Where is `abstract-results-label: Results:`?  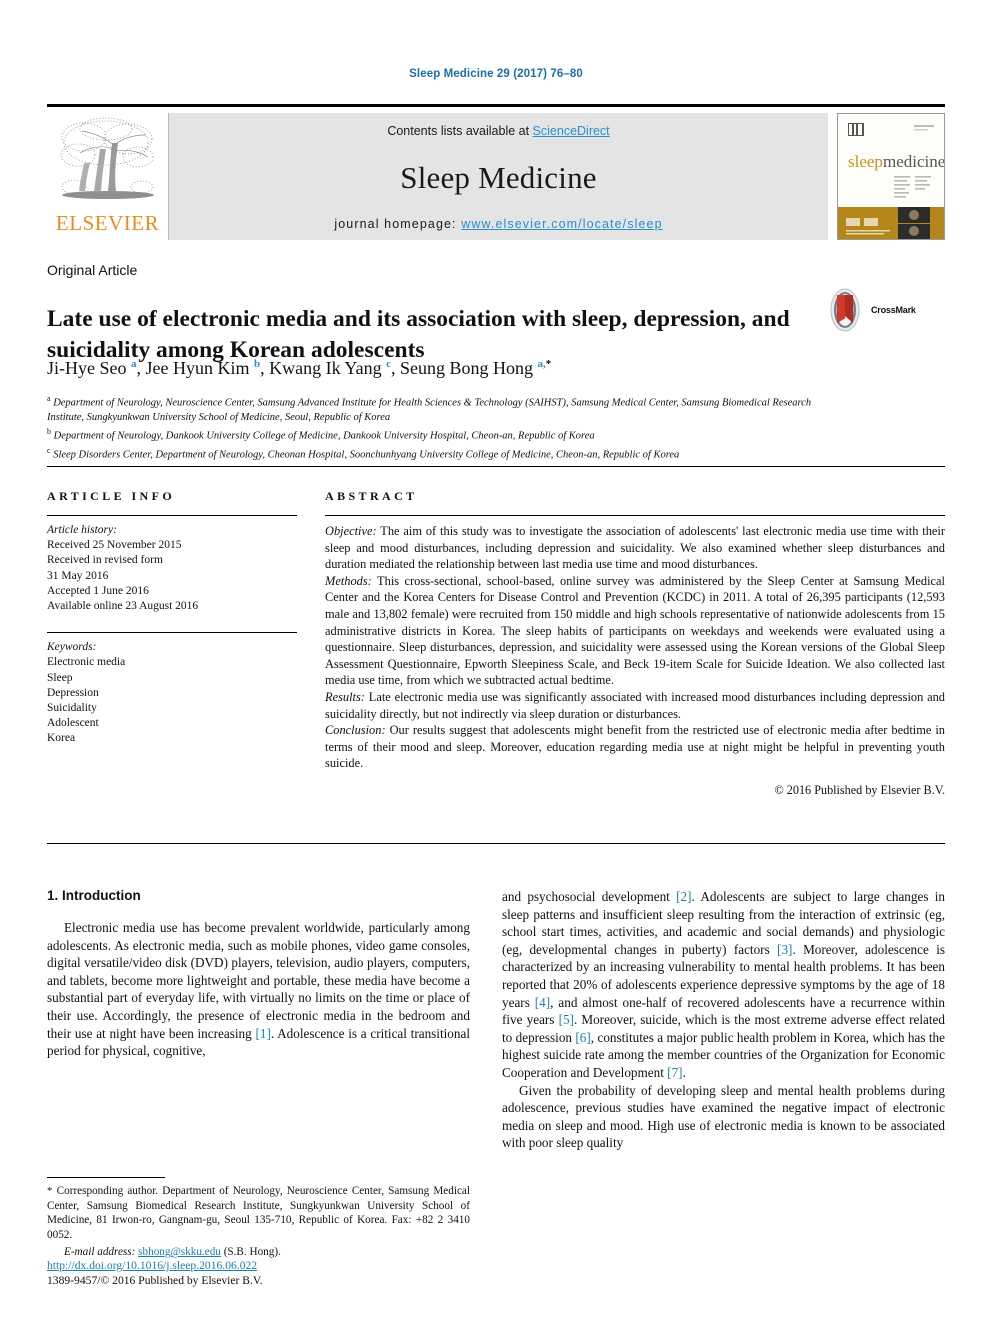
abstract-results-label: Results: is located at coordinates (345, 696).